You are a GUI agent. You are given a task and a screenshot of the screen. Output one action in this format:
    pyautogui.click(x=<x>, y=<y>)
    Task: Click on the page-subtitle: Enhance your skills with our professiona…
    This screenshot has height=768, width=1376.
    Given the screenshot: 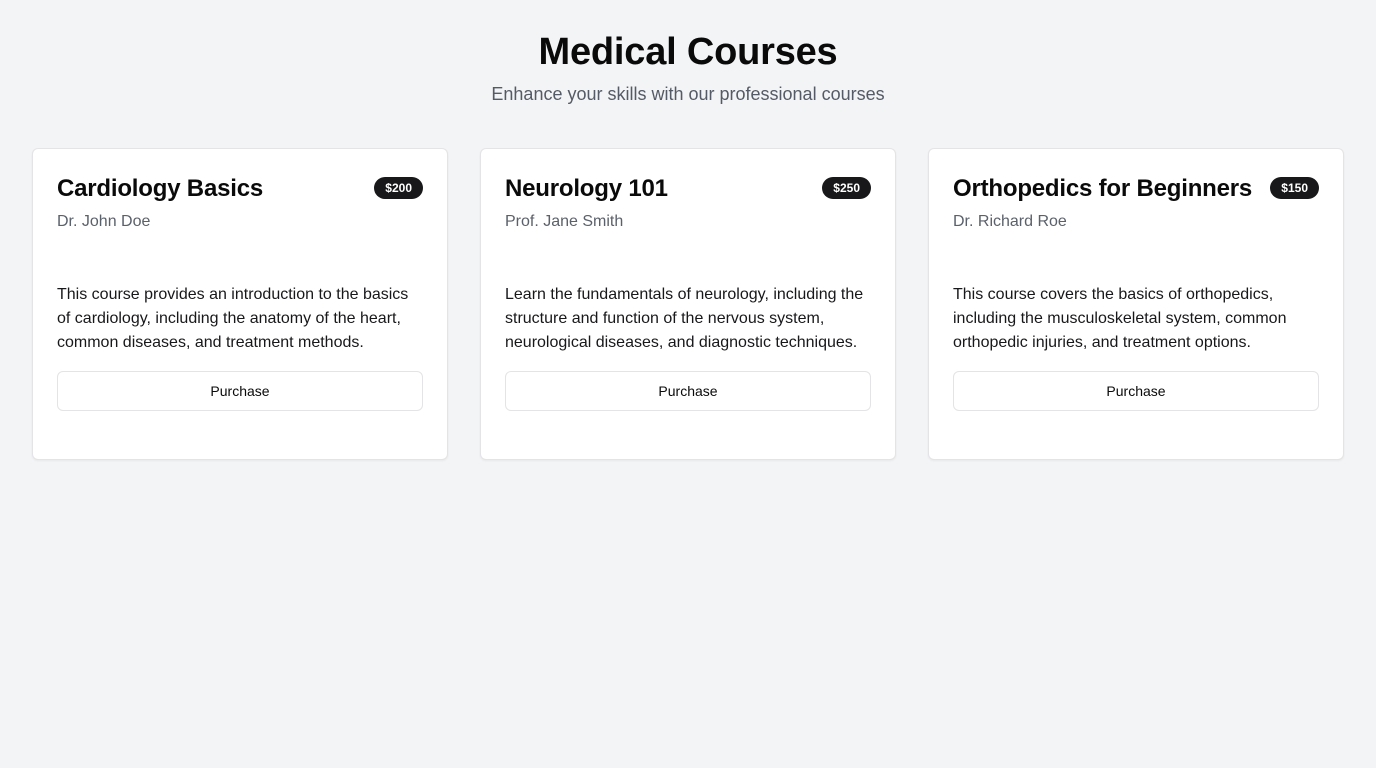 What is the action you would take?
    pyautogui.click(x=688, y=94)
    